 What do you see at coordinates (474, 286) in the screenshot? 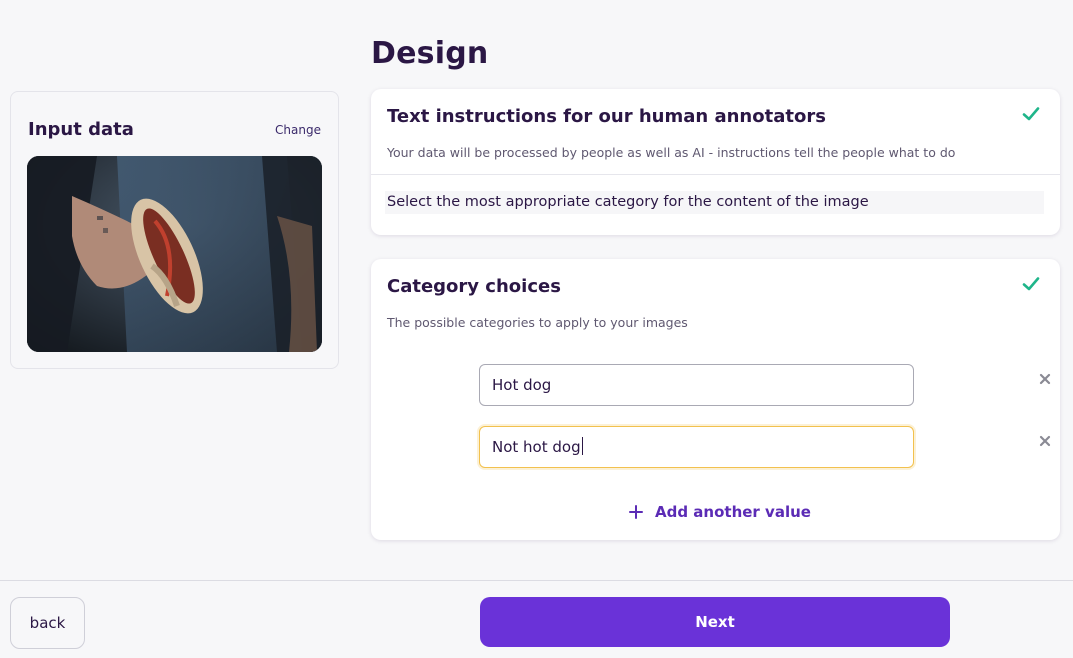
I see `category-choices-title: Category choices` at bounding box center [474, 286].